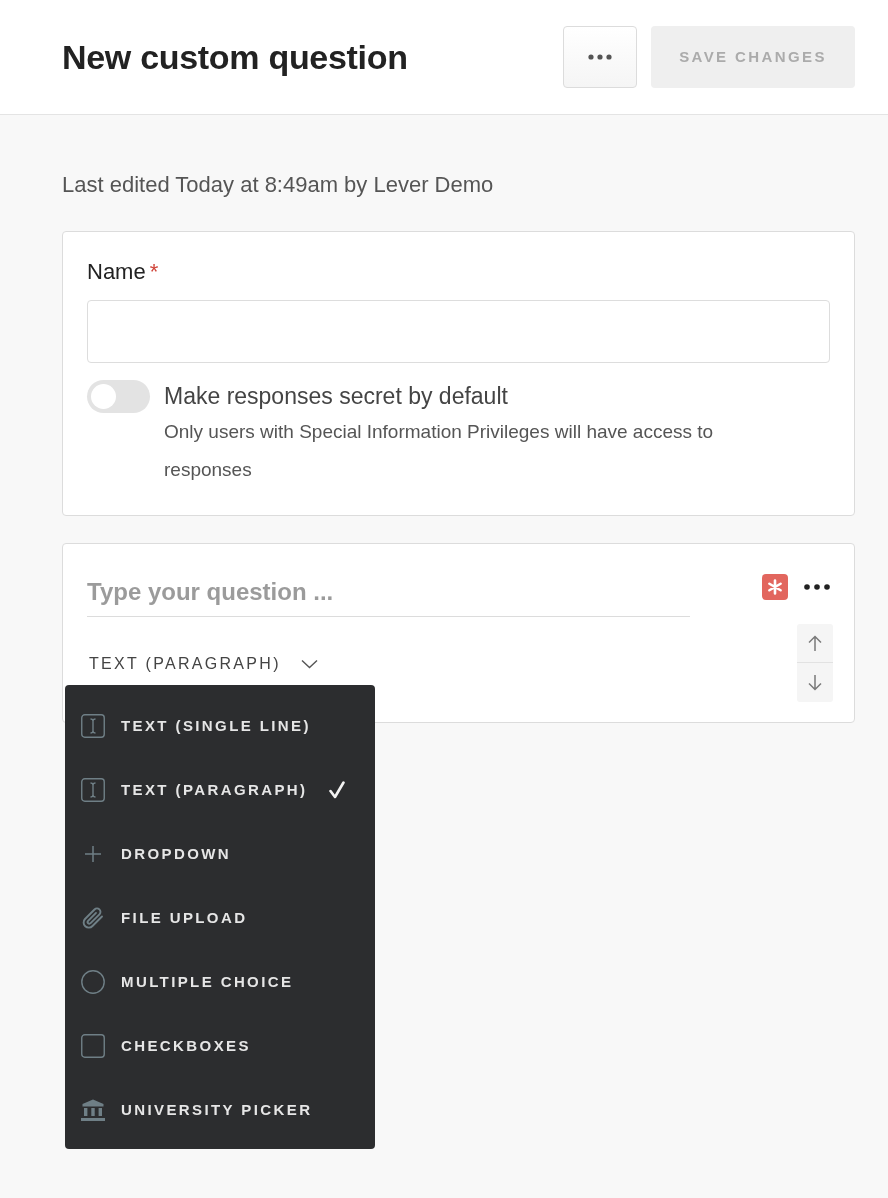 This screenshot has width=888, height=1198. Describe the element at coordinates (220, 982) in the screenshot. I see `menu-item: MULTIPLE CHOICE` at that location.